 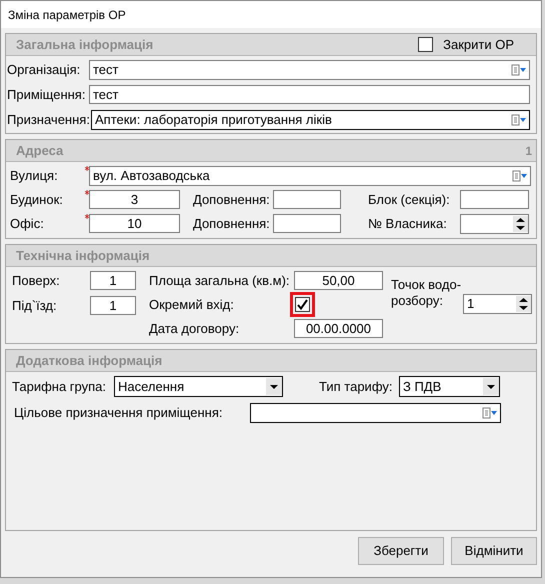 I want to click on section-title: Загальна інформація, so click(x=85, y=45).